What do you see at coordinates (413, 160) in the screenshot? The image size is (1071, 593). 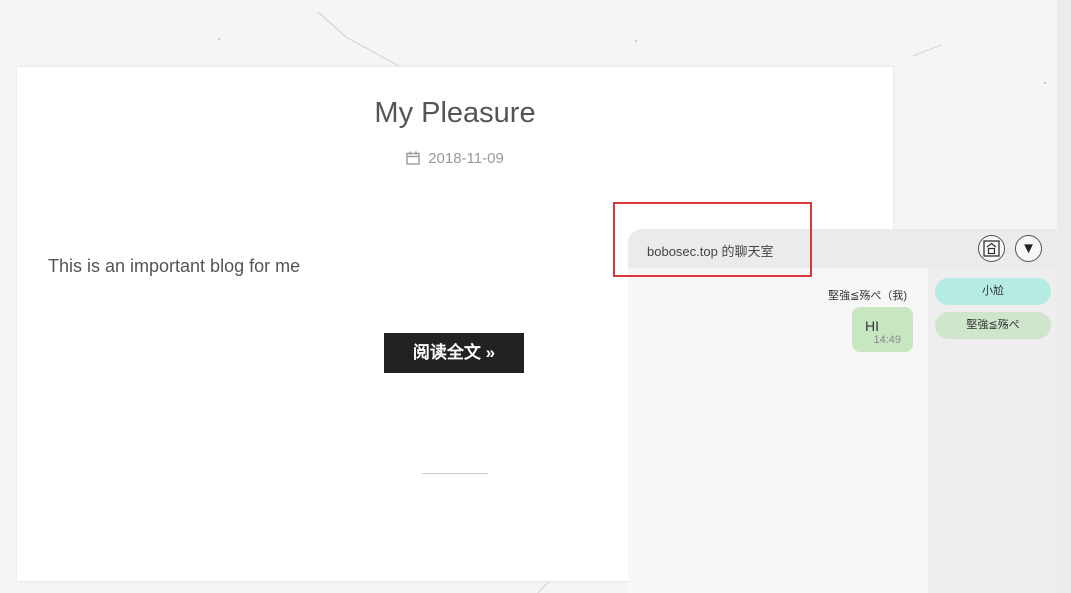 I see `calendar-icon` at bounding box center [413, 160].